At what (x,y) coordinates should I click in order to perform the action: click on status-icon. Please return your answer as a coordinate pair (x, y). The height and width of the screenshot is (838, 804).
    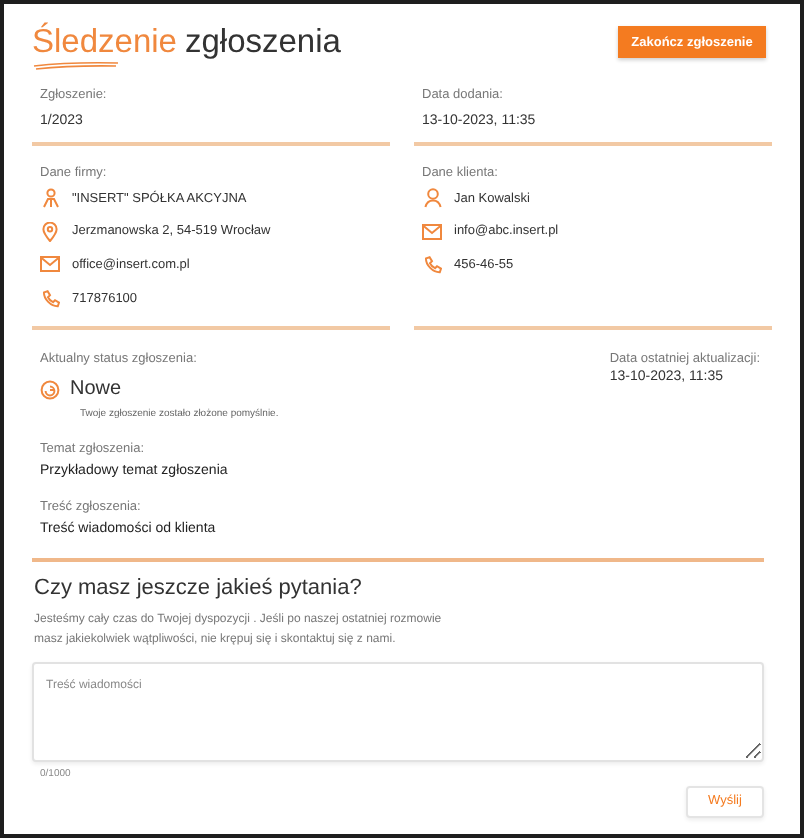
    Looking at the image, I should click on (50, 389).